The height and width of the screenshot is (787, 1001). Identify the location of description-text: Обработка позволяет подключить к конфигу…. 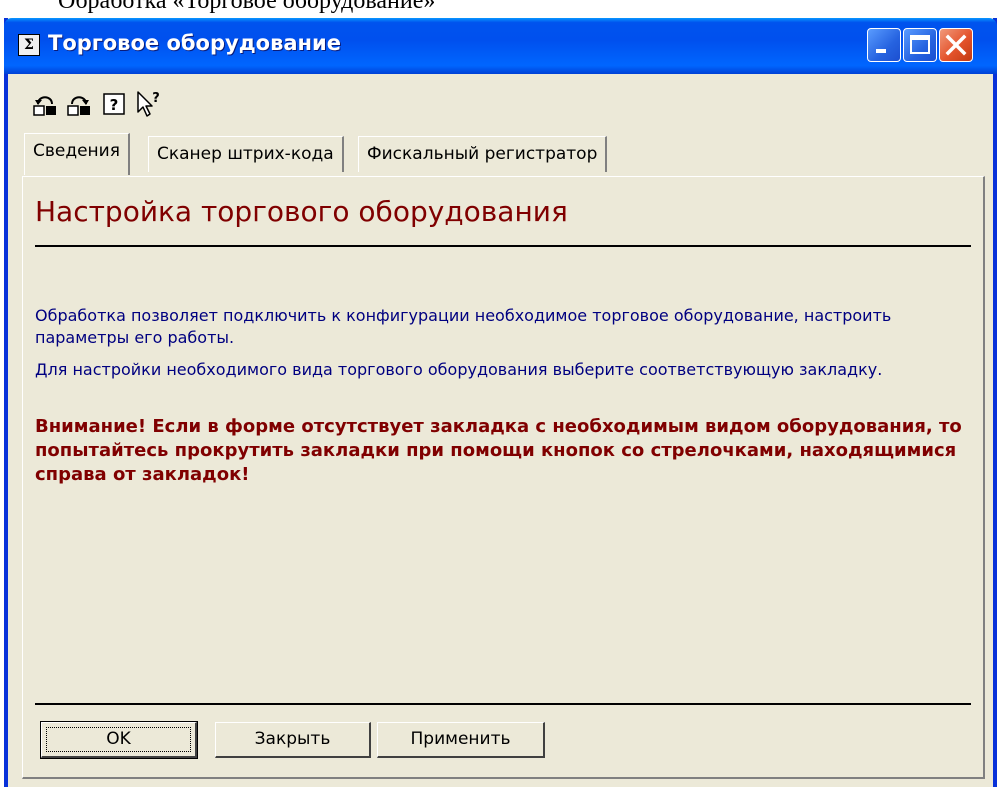
(463, 326).